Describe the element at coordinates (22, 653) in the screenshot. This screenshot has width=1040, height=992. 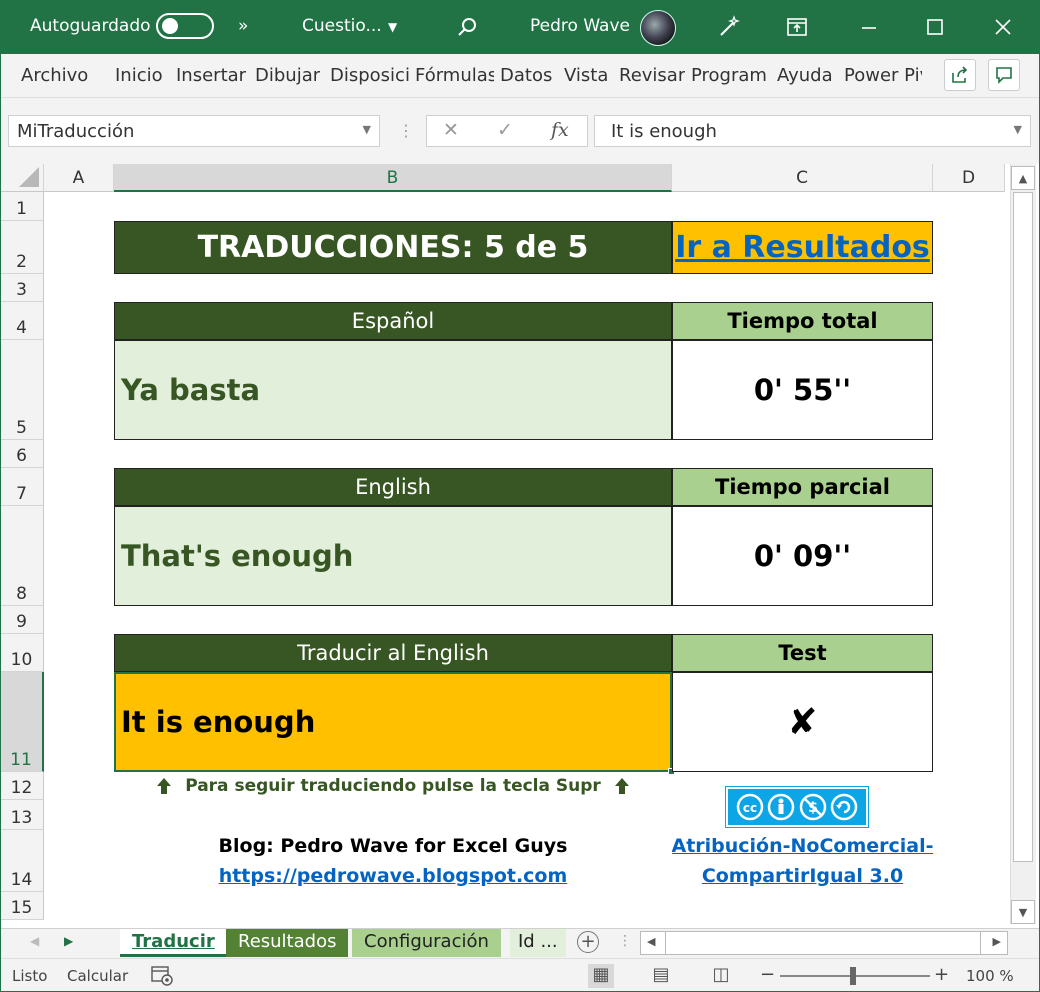
I see `row-header-10: 10` at that location.